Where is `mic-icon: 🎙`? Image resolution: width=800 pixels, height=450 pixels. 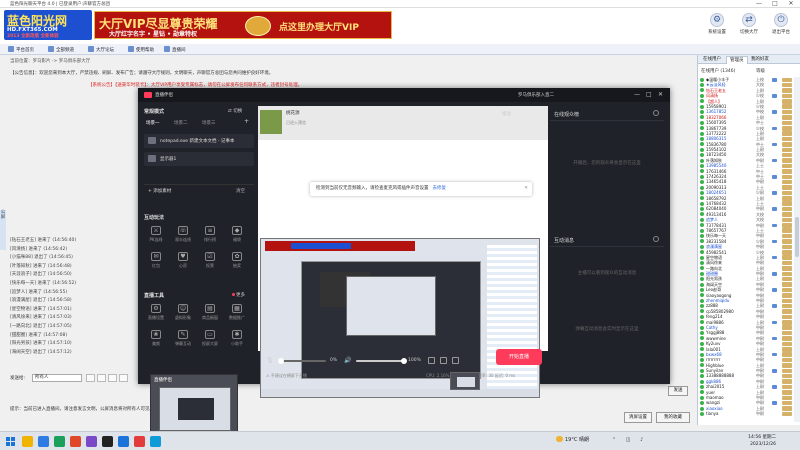 mic-icon: 🎙 is located at coordinates (270, 360).